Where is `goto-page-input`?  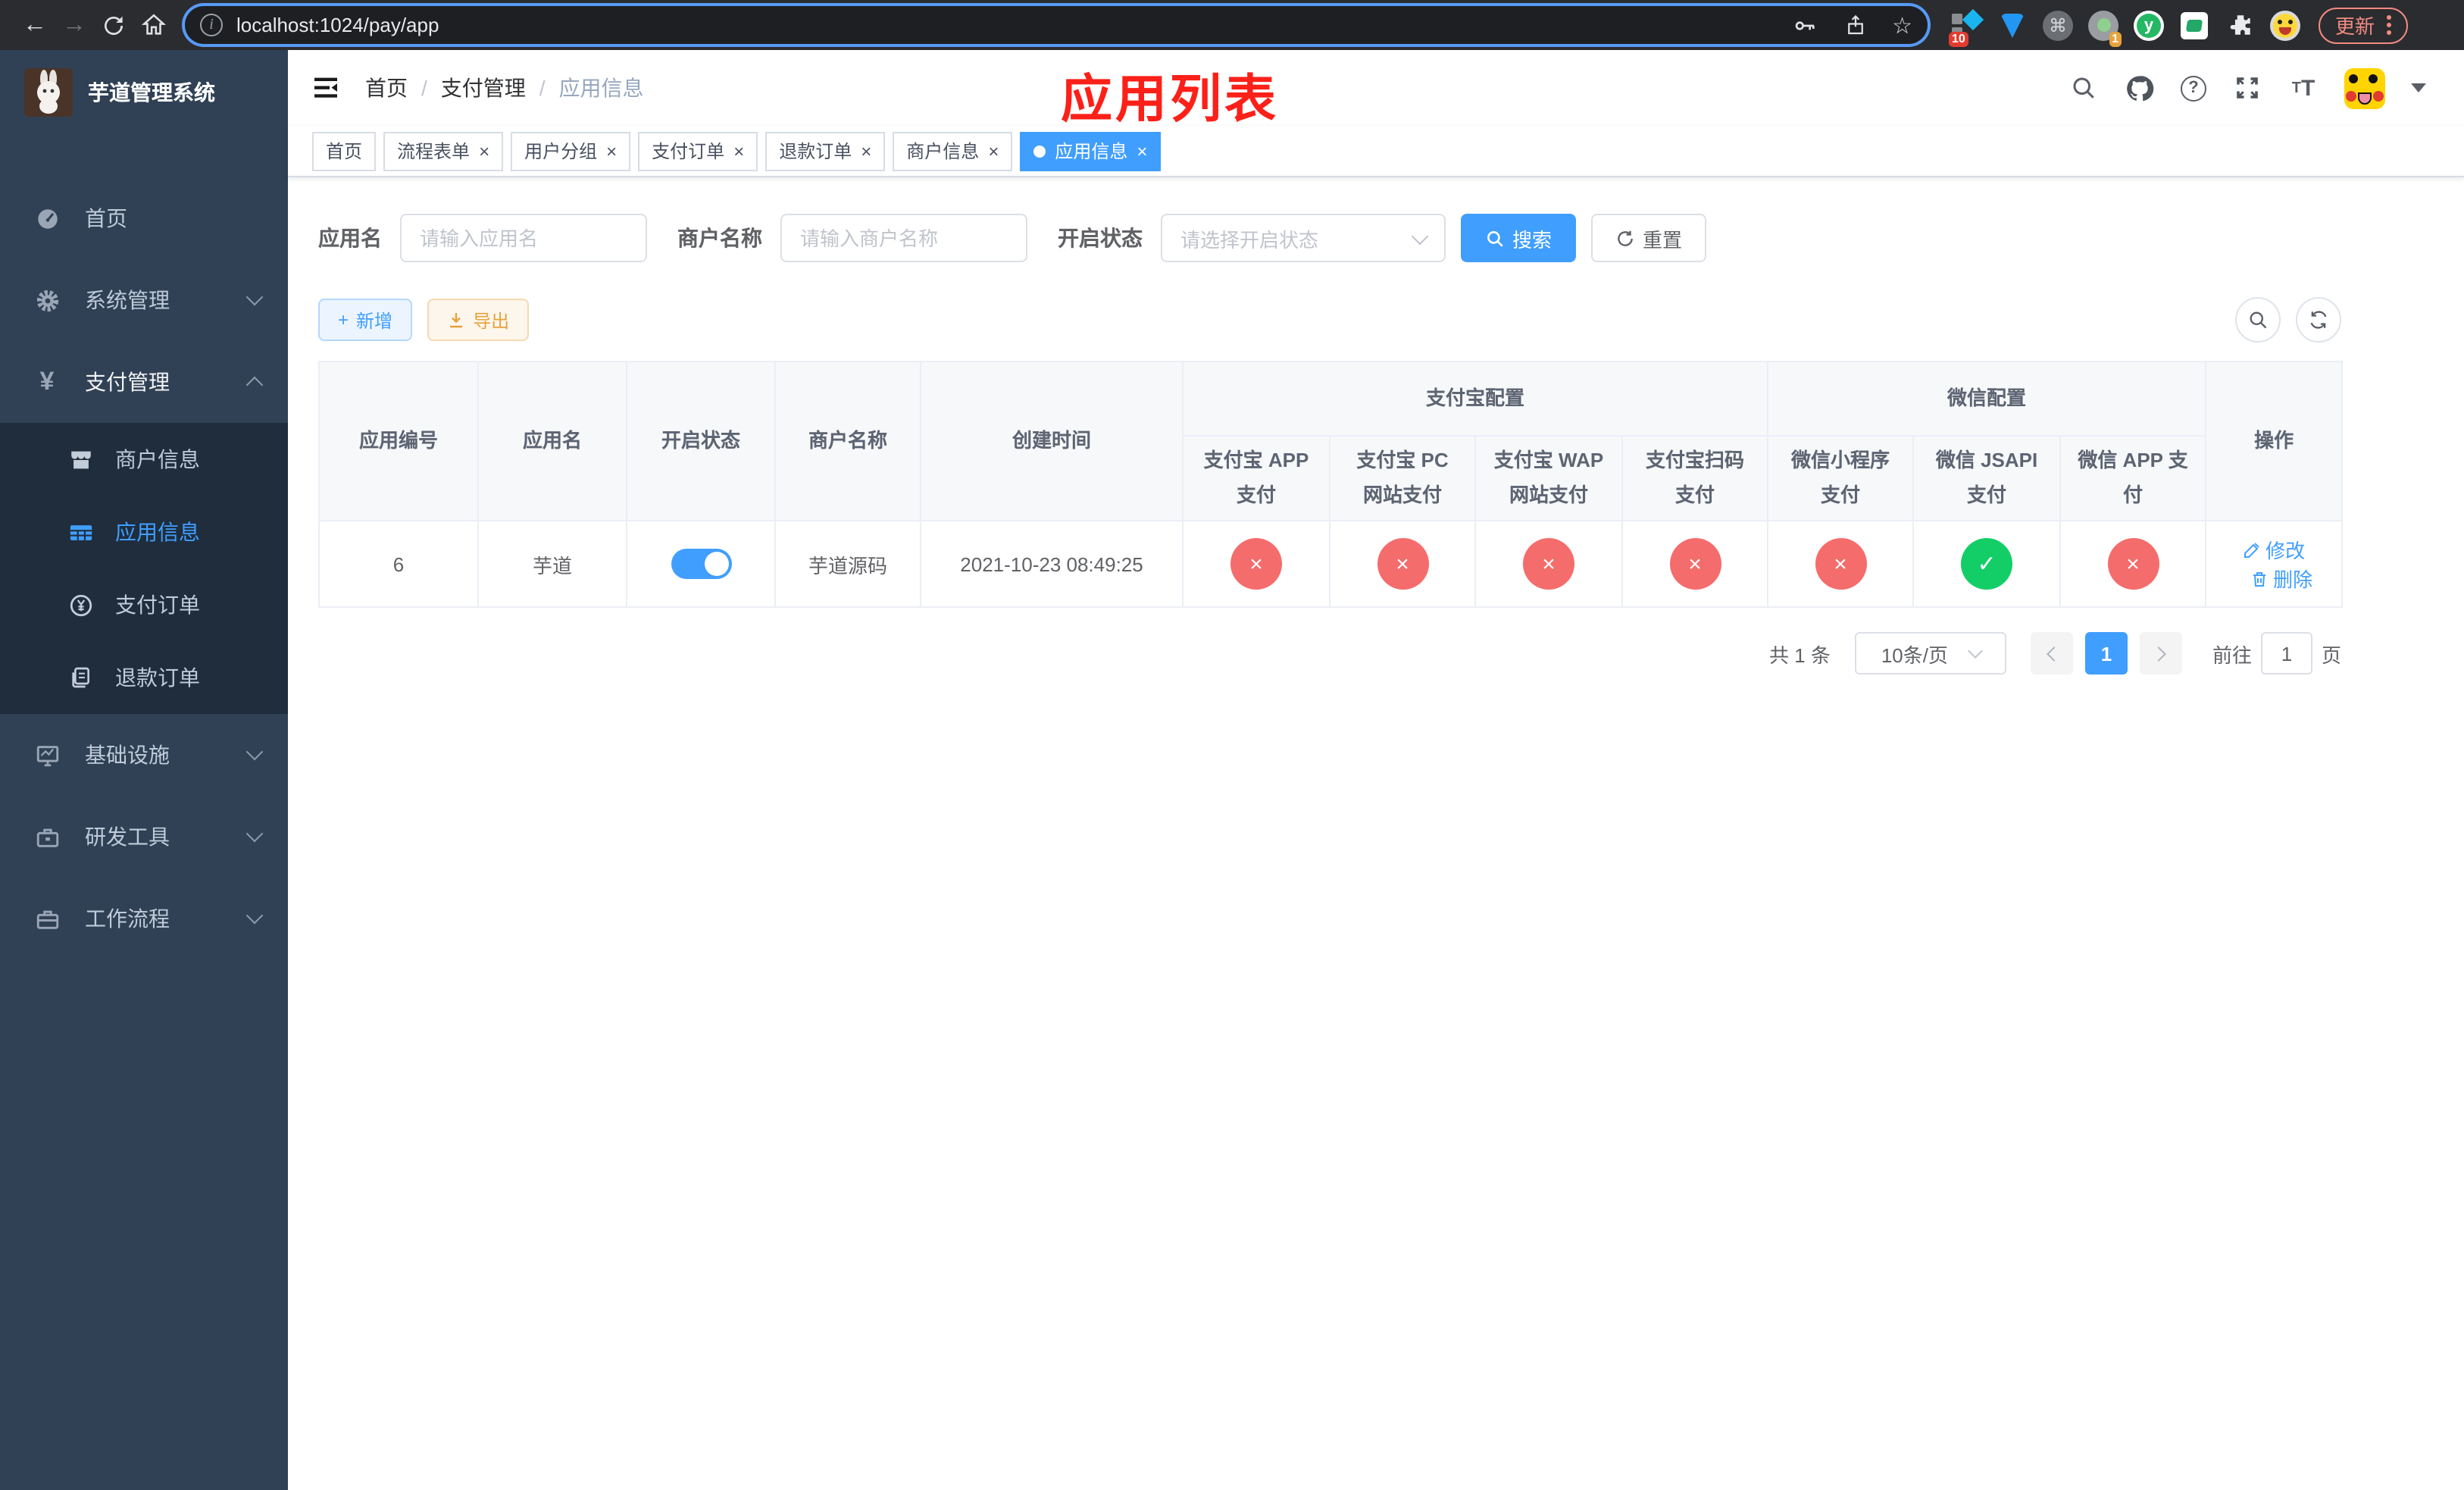
goto-page-input is located at coordinates (2286, 653).